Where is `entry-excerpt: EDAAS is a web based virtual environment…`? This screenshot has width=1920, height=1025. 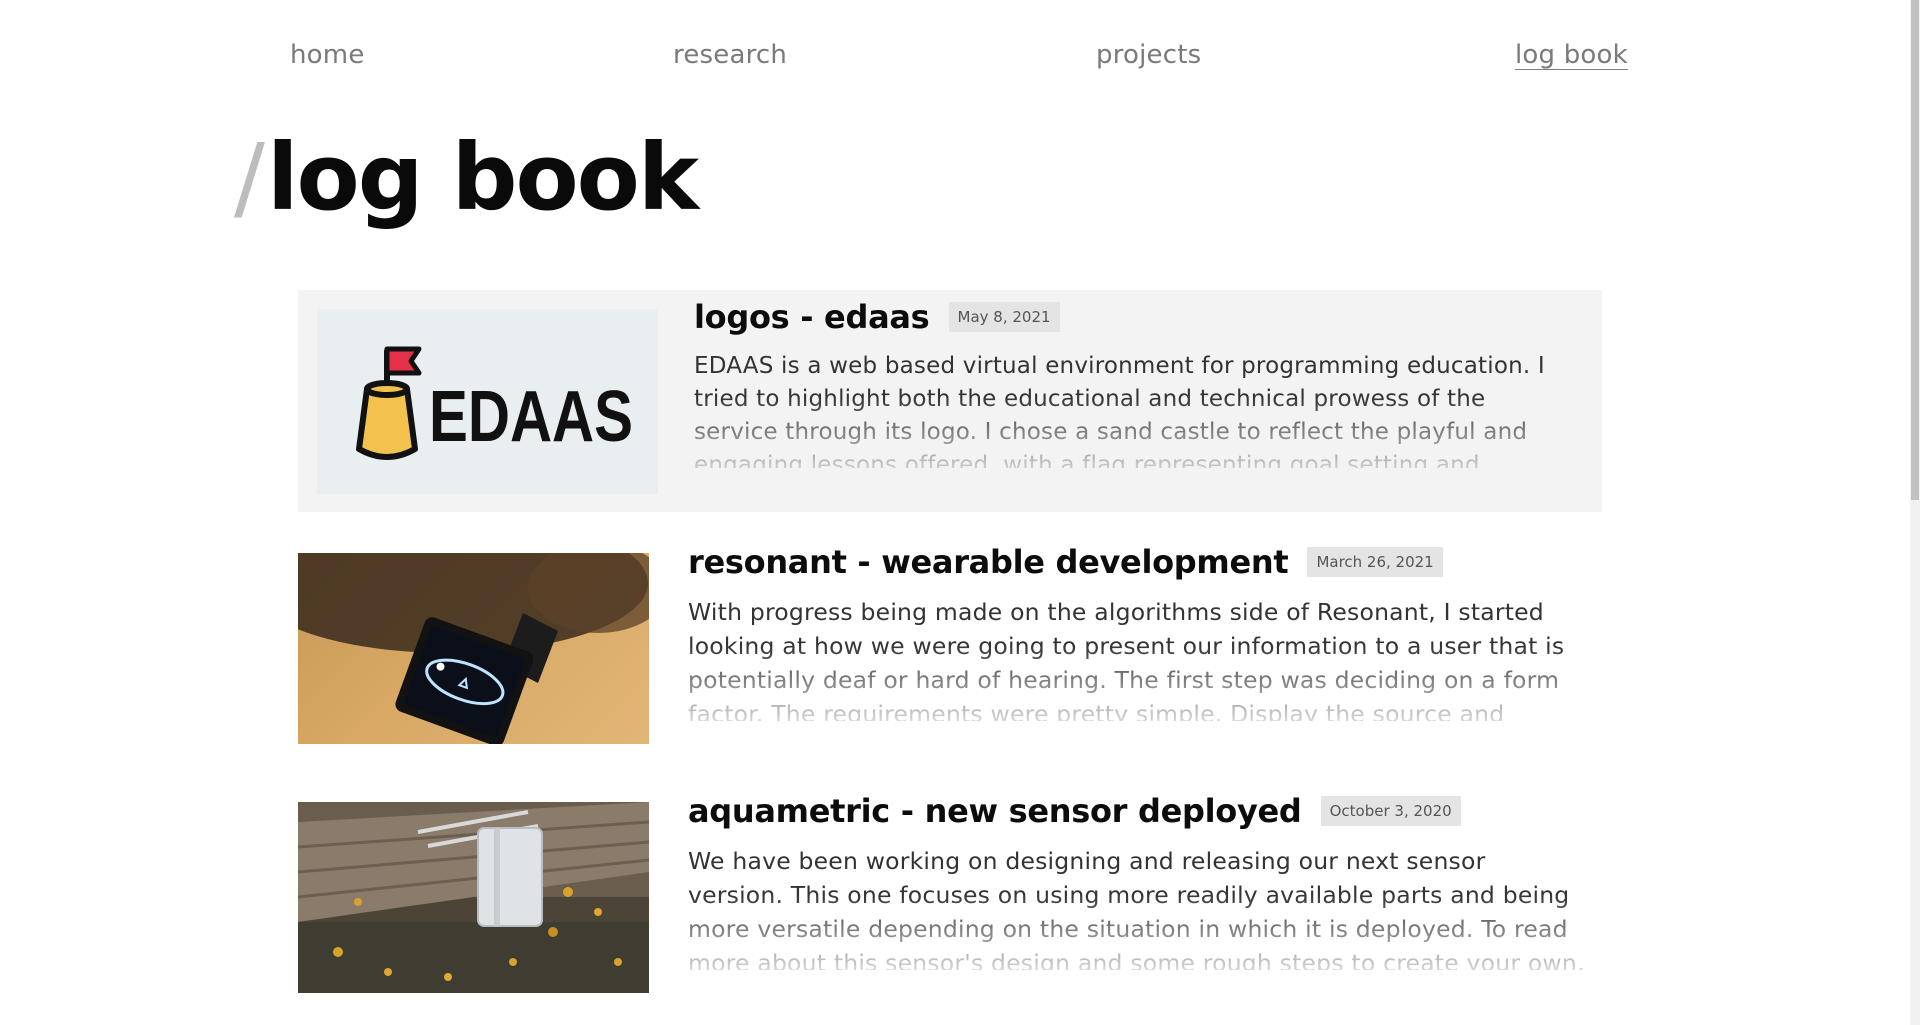 entry-excerpt: EDAAS is a web based virtual environment… is located at coordinates (1119, 410).